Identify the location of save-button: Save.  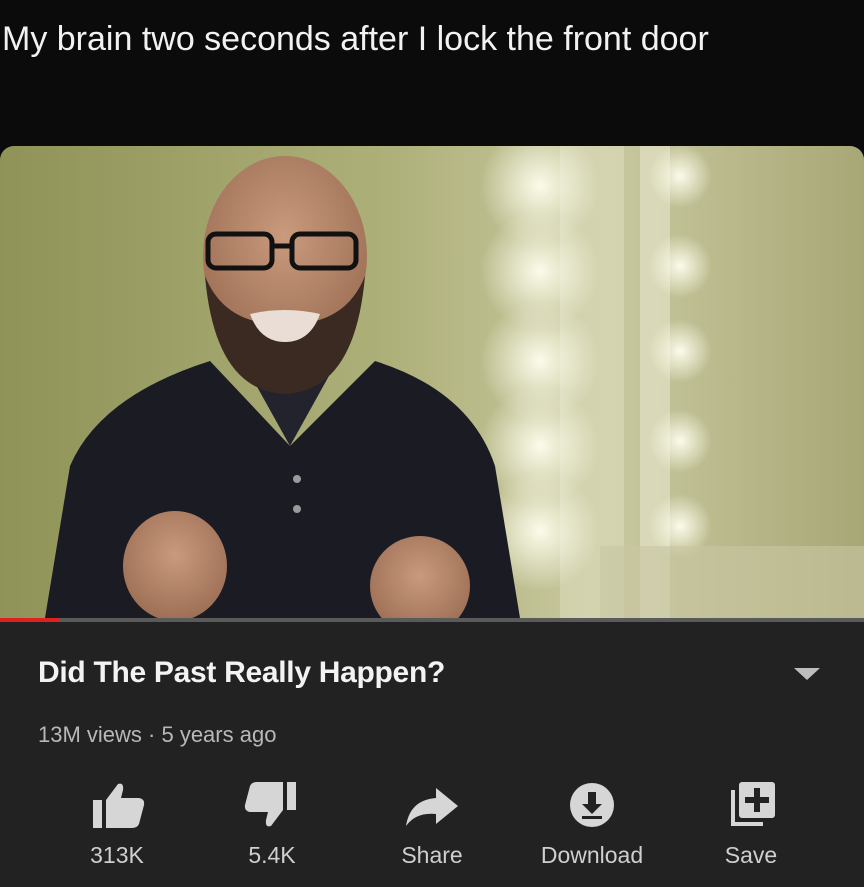
(751, 827).